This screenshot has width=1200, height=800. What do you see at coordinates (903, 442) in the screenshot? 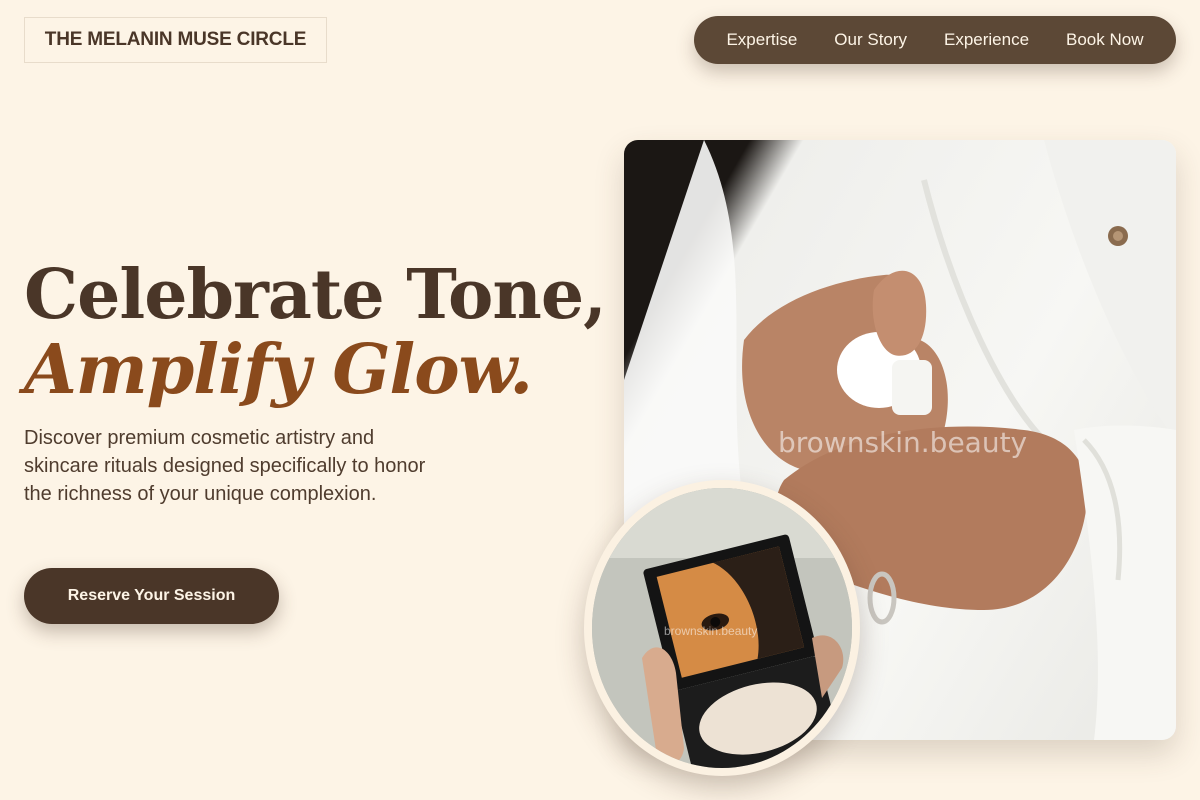
I see `image-watermark: brownskin.beauty` at bounding box center [903, 442].